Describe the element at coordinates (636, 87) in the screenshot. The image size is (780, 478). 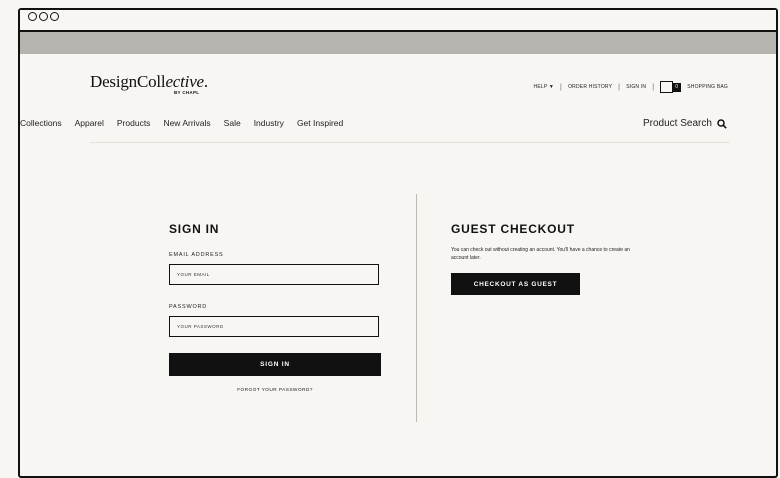
I see `sign-in-link: SIGN IN` at that location.